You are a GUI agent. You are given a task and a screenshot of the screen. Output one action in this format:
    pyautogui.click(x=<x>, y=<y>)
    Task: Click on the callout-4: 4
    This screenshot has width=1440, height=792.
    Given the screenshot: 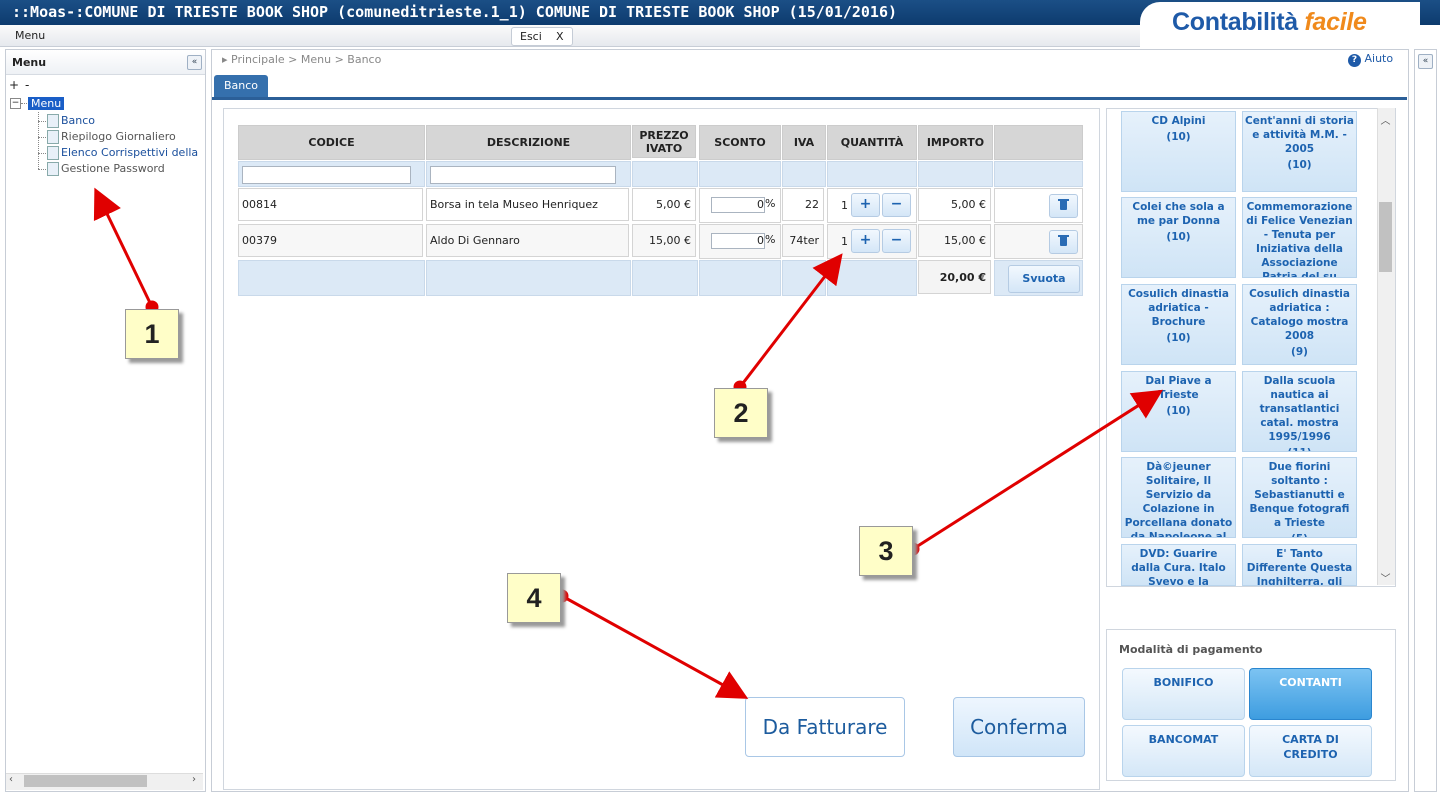 What is the action you would take?
    pyautogui.click(x=534, y=598)
    